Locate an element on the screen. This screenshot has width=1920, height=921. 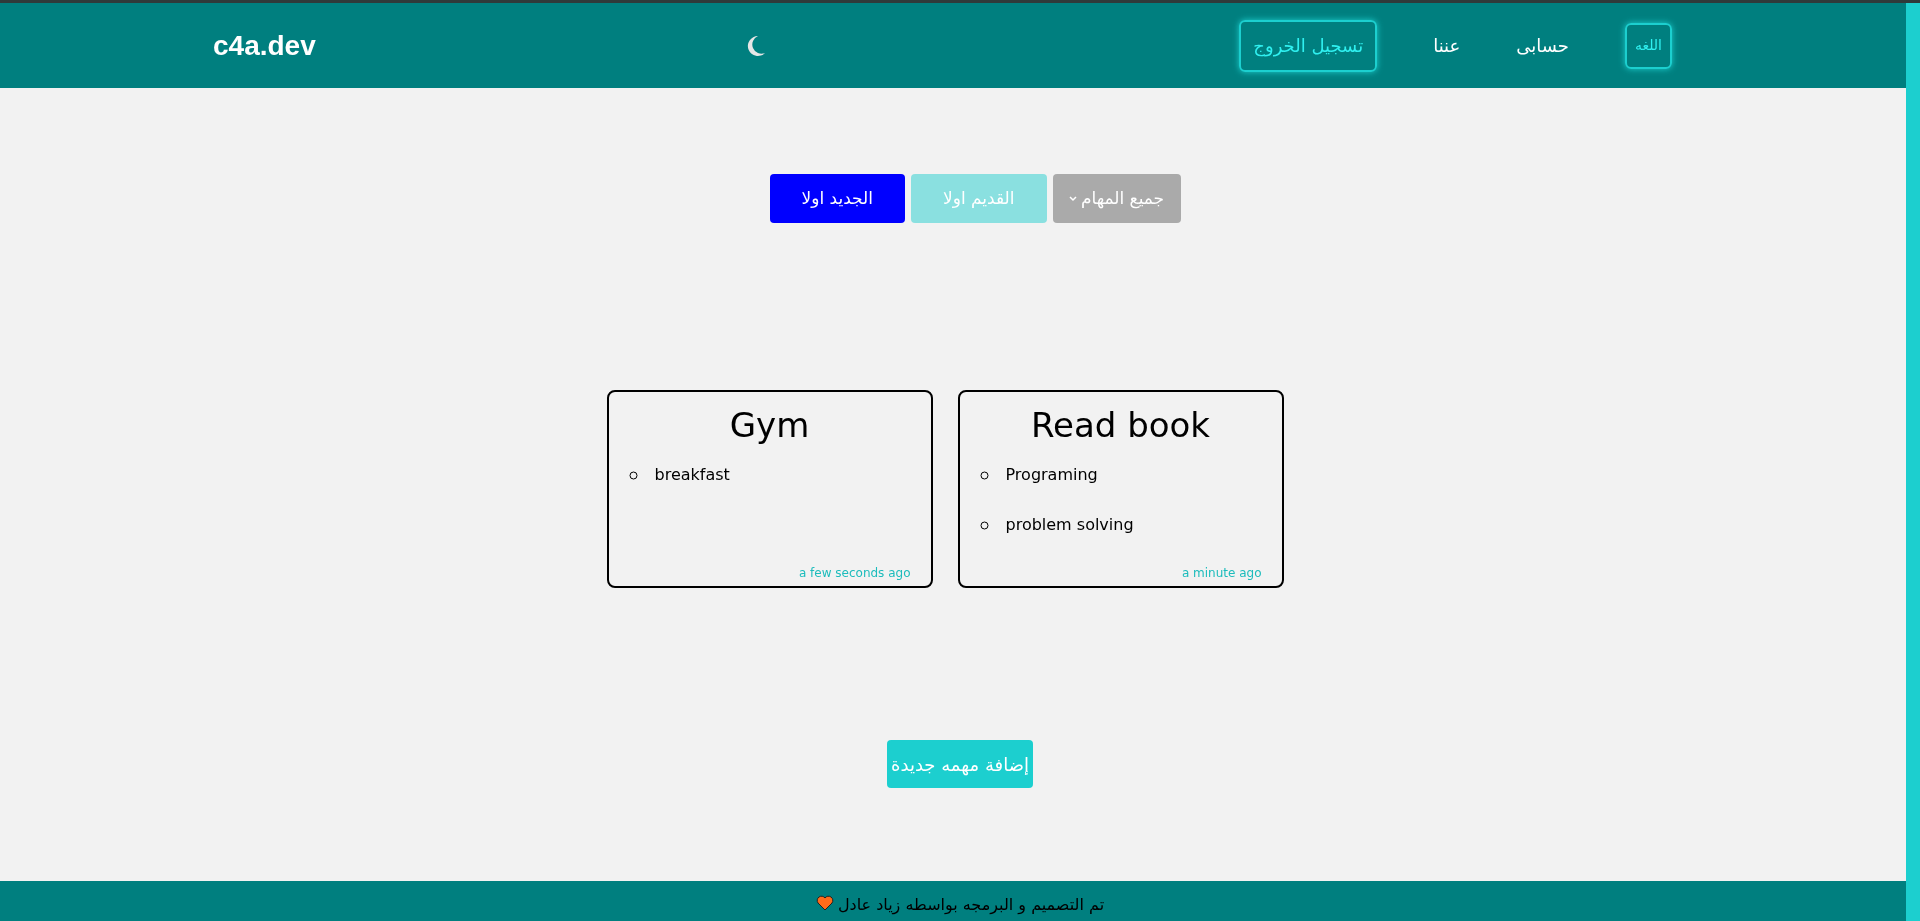
task-item: problem solving is located at coordinates (1069, 525).